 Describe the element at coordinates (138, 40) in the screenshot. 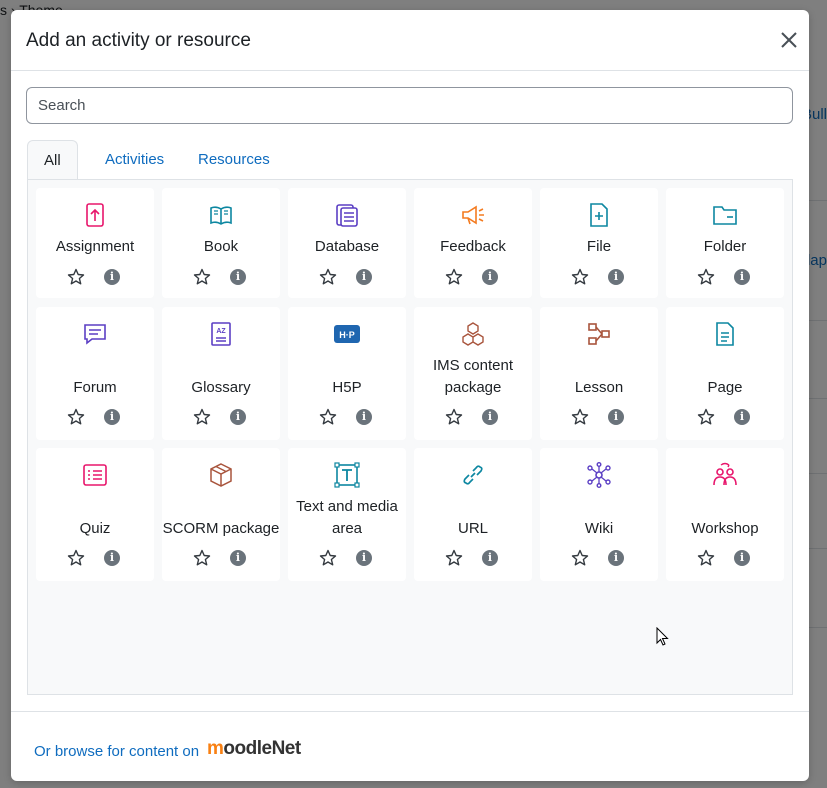

I see `modal-title: Add an activity or resource` at that location.